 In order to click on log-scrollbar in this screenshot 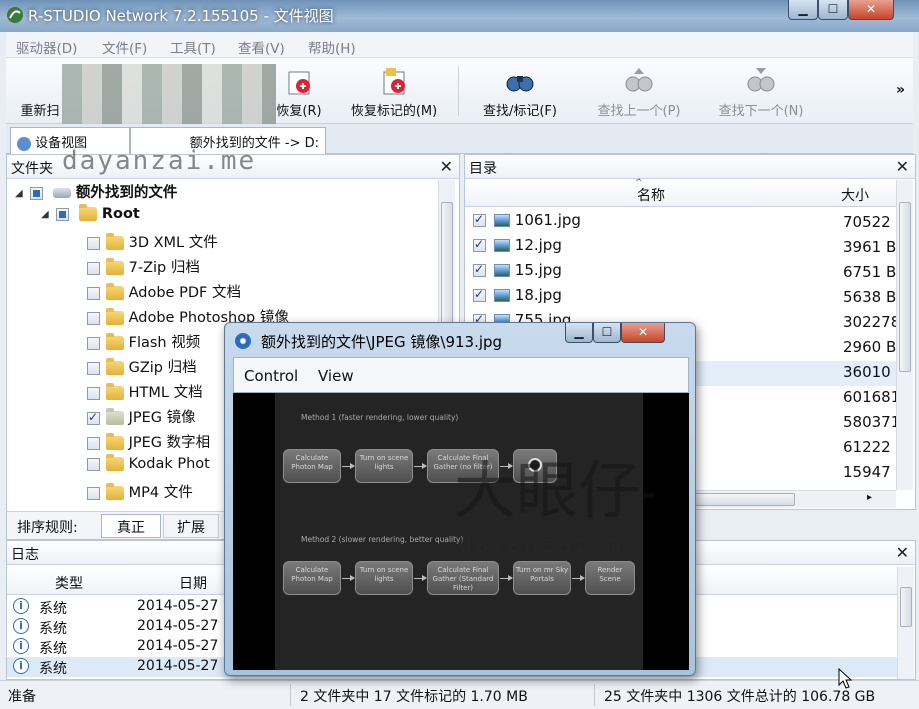, I will do `click(905, 623)`.